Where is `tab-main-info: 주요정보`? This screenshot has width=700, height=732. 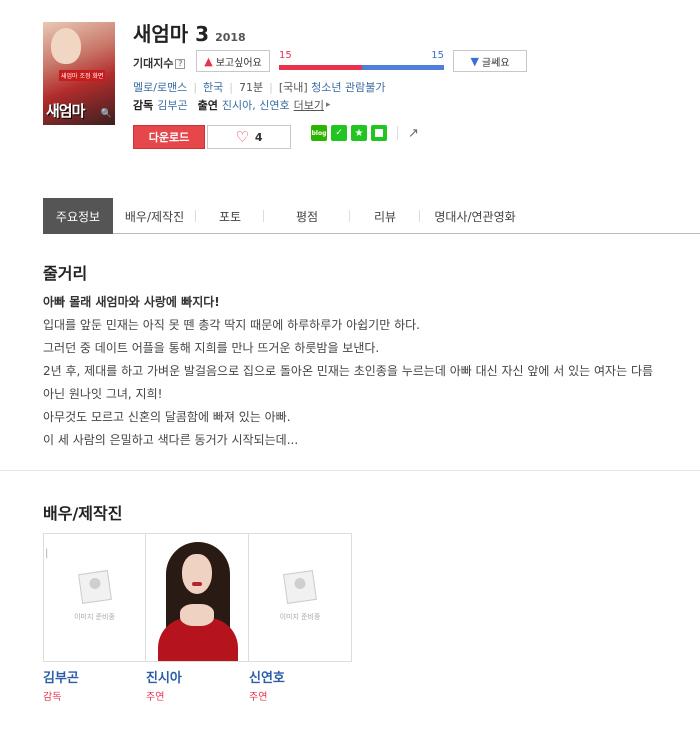
tab-main-info: 주요정보 is located at coordinates (78, 216).